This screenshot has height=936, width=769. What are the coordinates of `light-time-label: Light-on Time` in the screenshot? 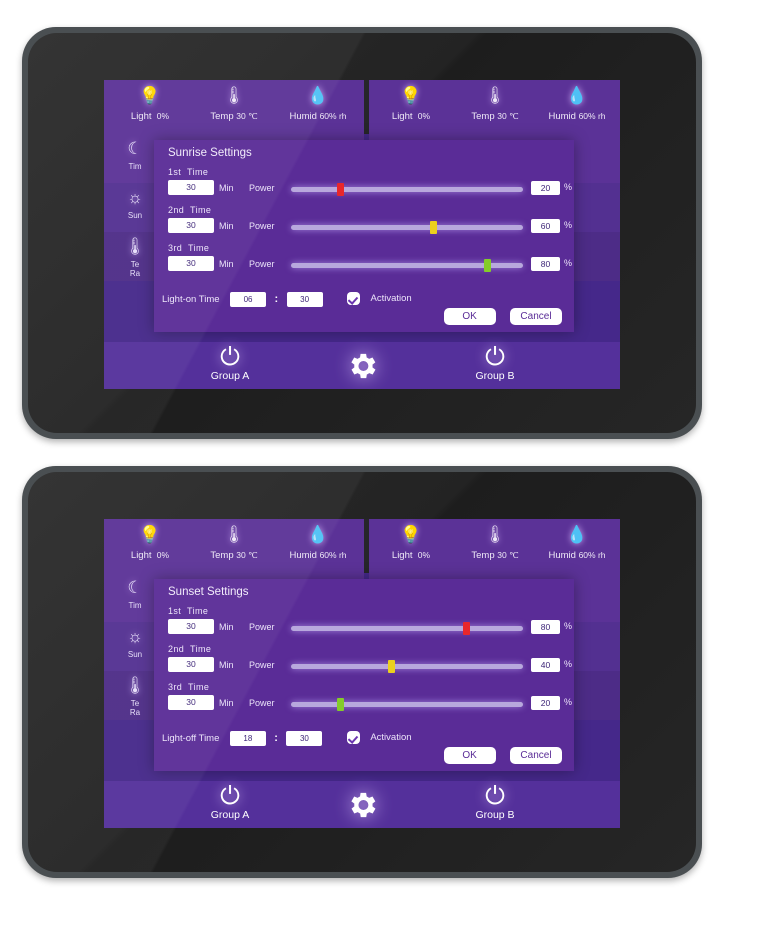 It's located at (191, 299).